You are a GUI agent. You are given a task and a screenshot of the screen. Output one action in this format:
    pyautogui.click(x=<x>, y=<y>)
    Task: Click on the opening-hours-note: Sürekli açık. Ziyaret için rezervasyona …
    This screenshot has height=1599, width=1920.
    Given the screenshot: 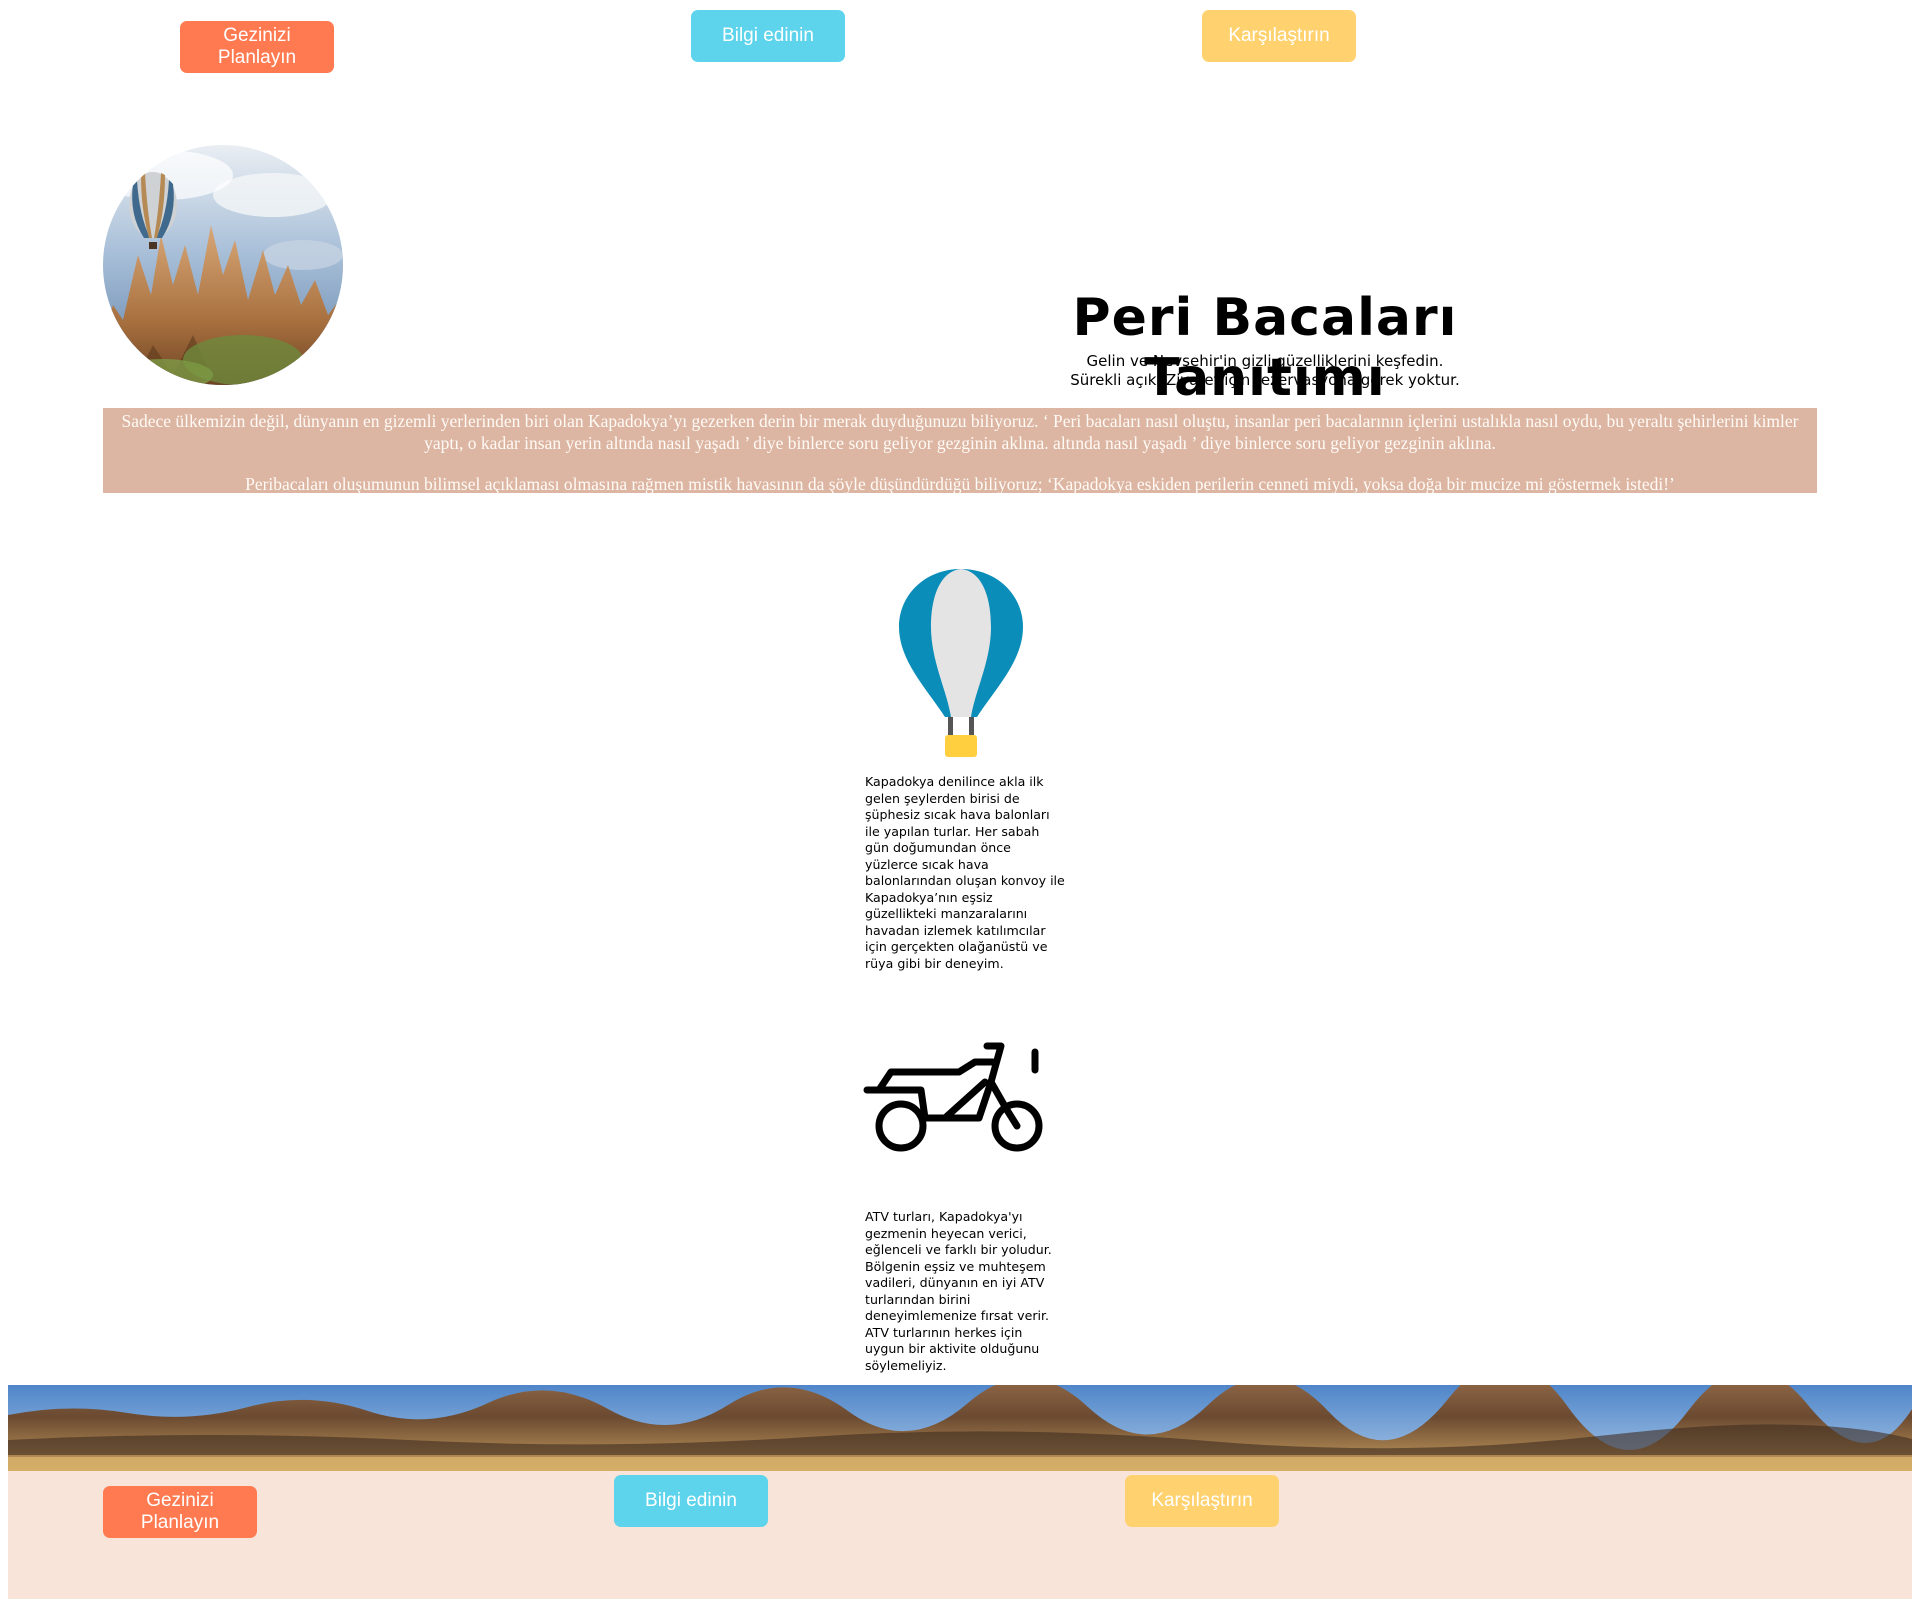 What is the action you would take?
    pyautogui.click(x=1265, y=380)
    